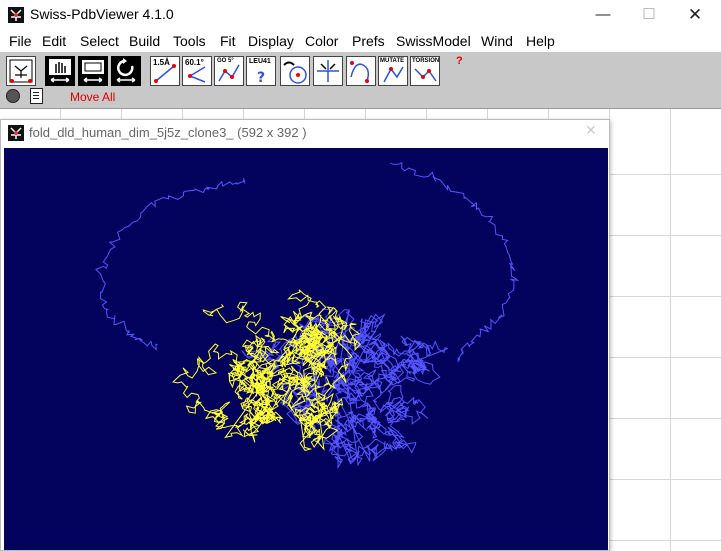 The width and height of the screenshot is (721, 551). I want to click on help-question-icon: ?, so click(459, 61).